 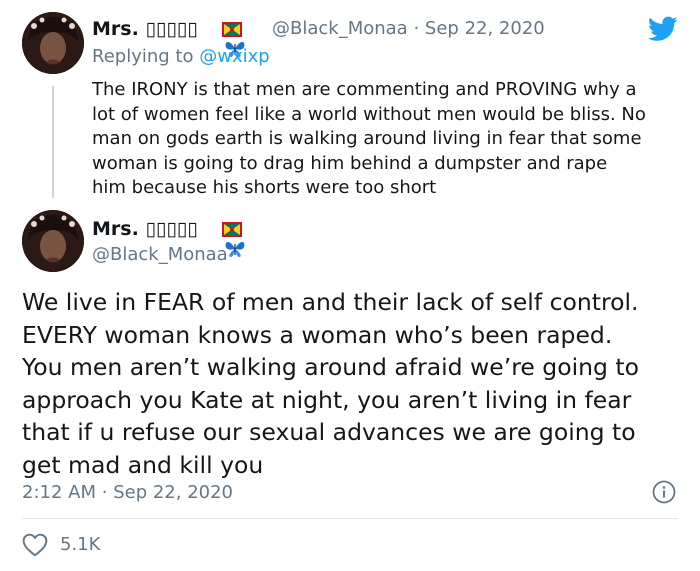 What do you see at coordinates (350, 518) in the screenshot?
I see `tweet-divider` at bounding box center [350, 518].